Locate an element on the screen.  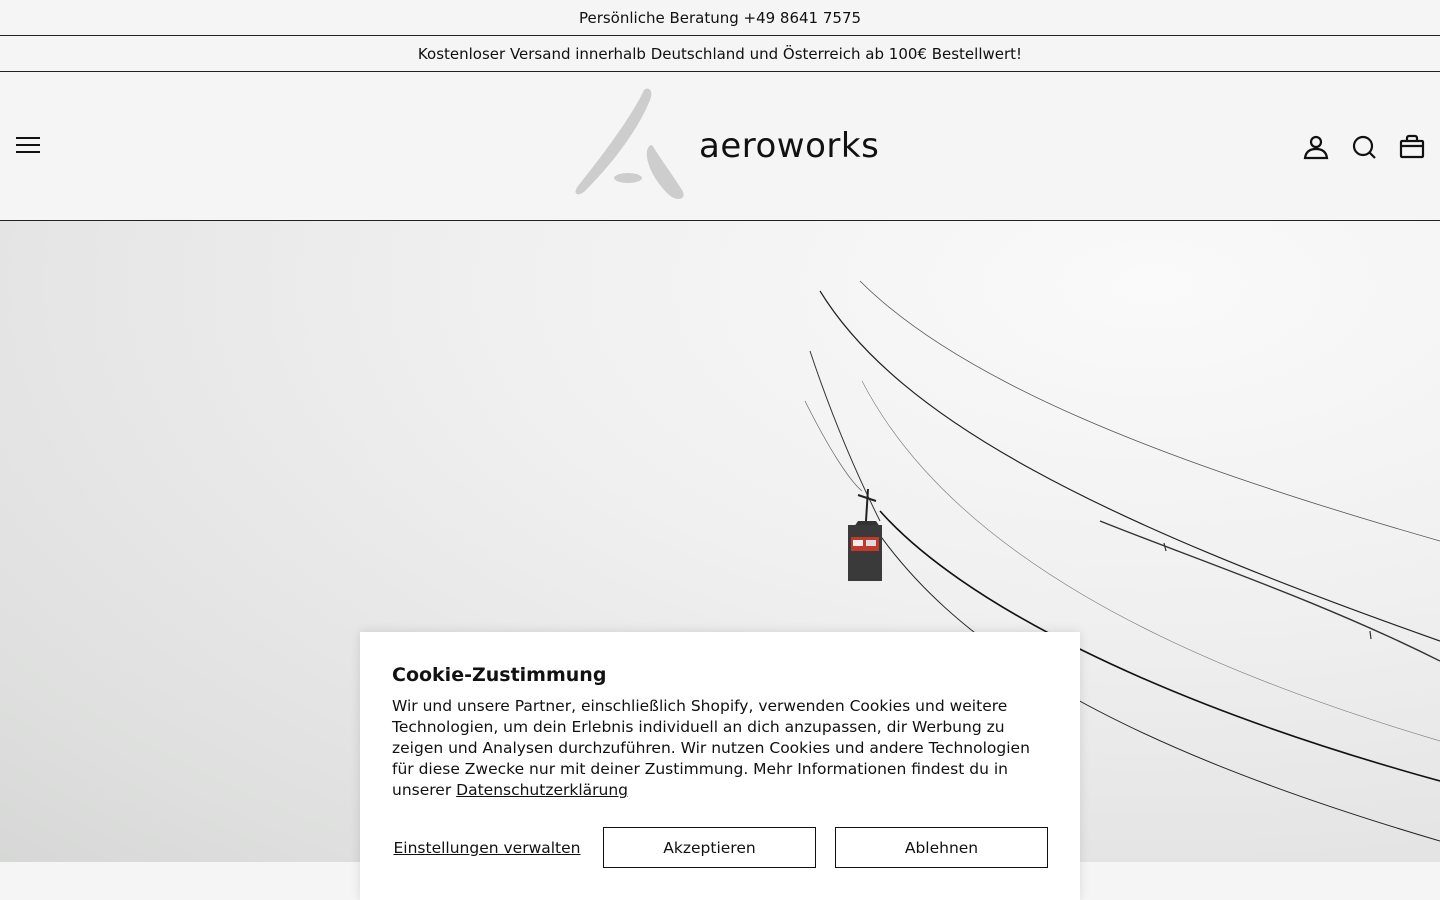
privacy-link: Datenschutzerklärung is located at coordinates (542, 790).